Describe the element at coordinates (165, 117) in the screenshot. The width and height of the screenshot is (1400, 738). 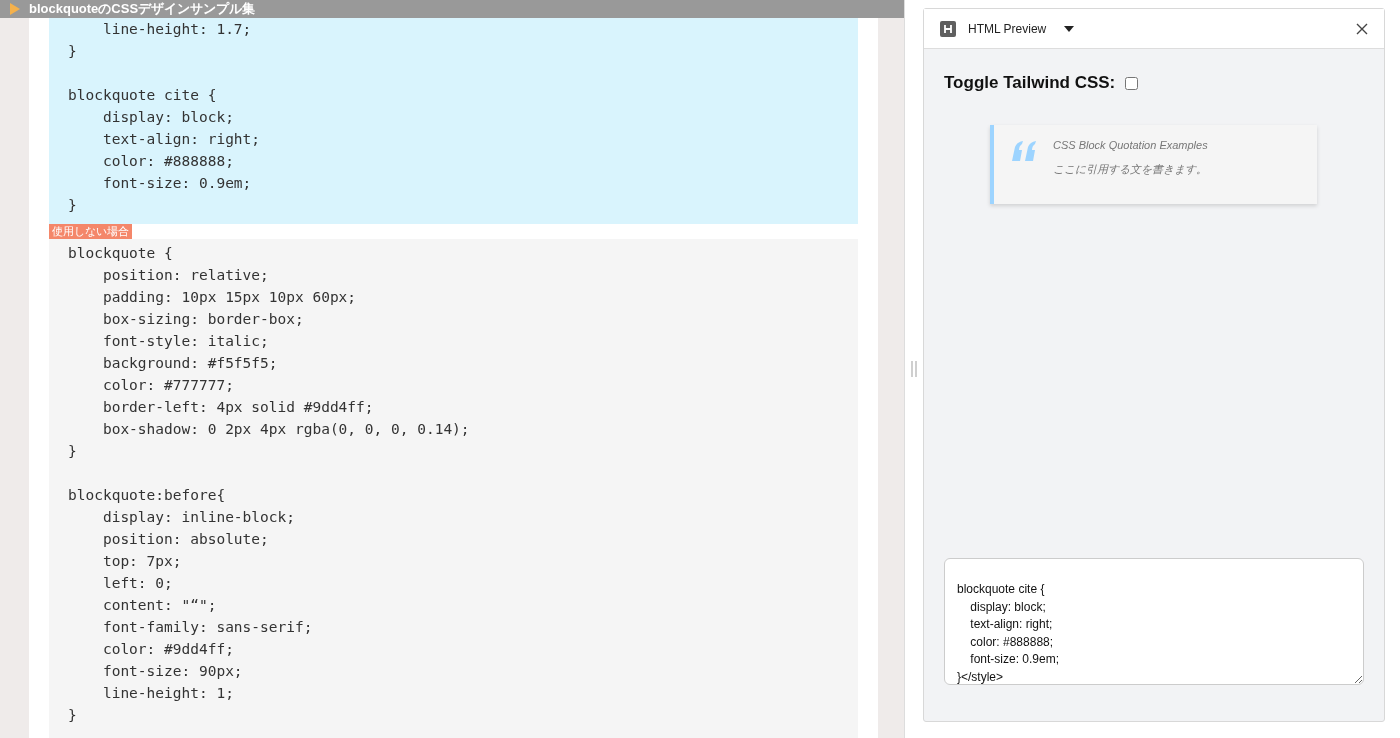
I see `code-listing: line-height: 1.7; } blockquote cite { display: block; text-align: right; color: #888888; font-size: 0.9em; }` at that location.